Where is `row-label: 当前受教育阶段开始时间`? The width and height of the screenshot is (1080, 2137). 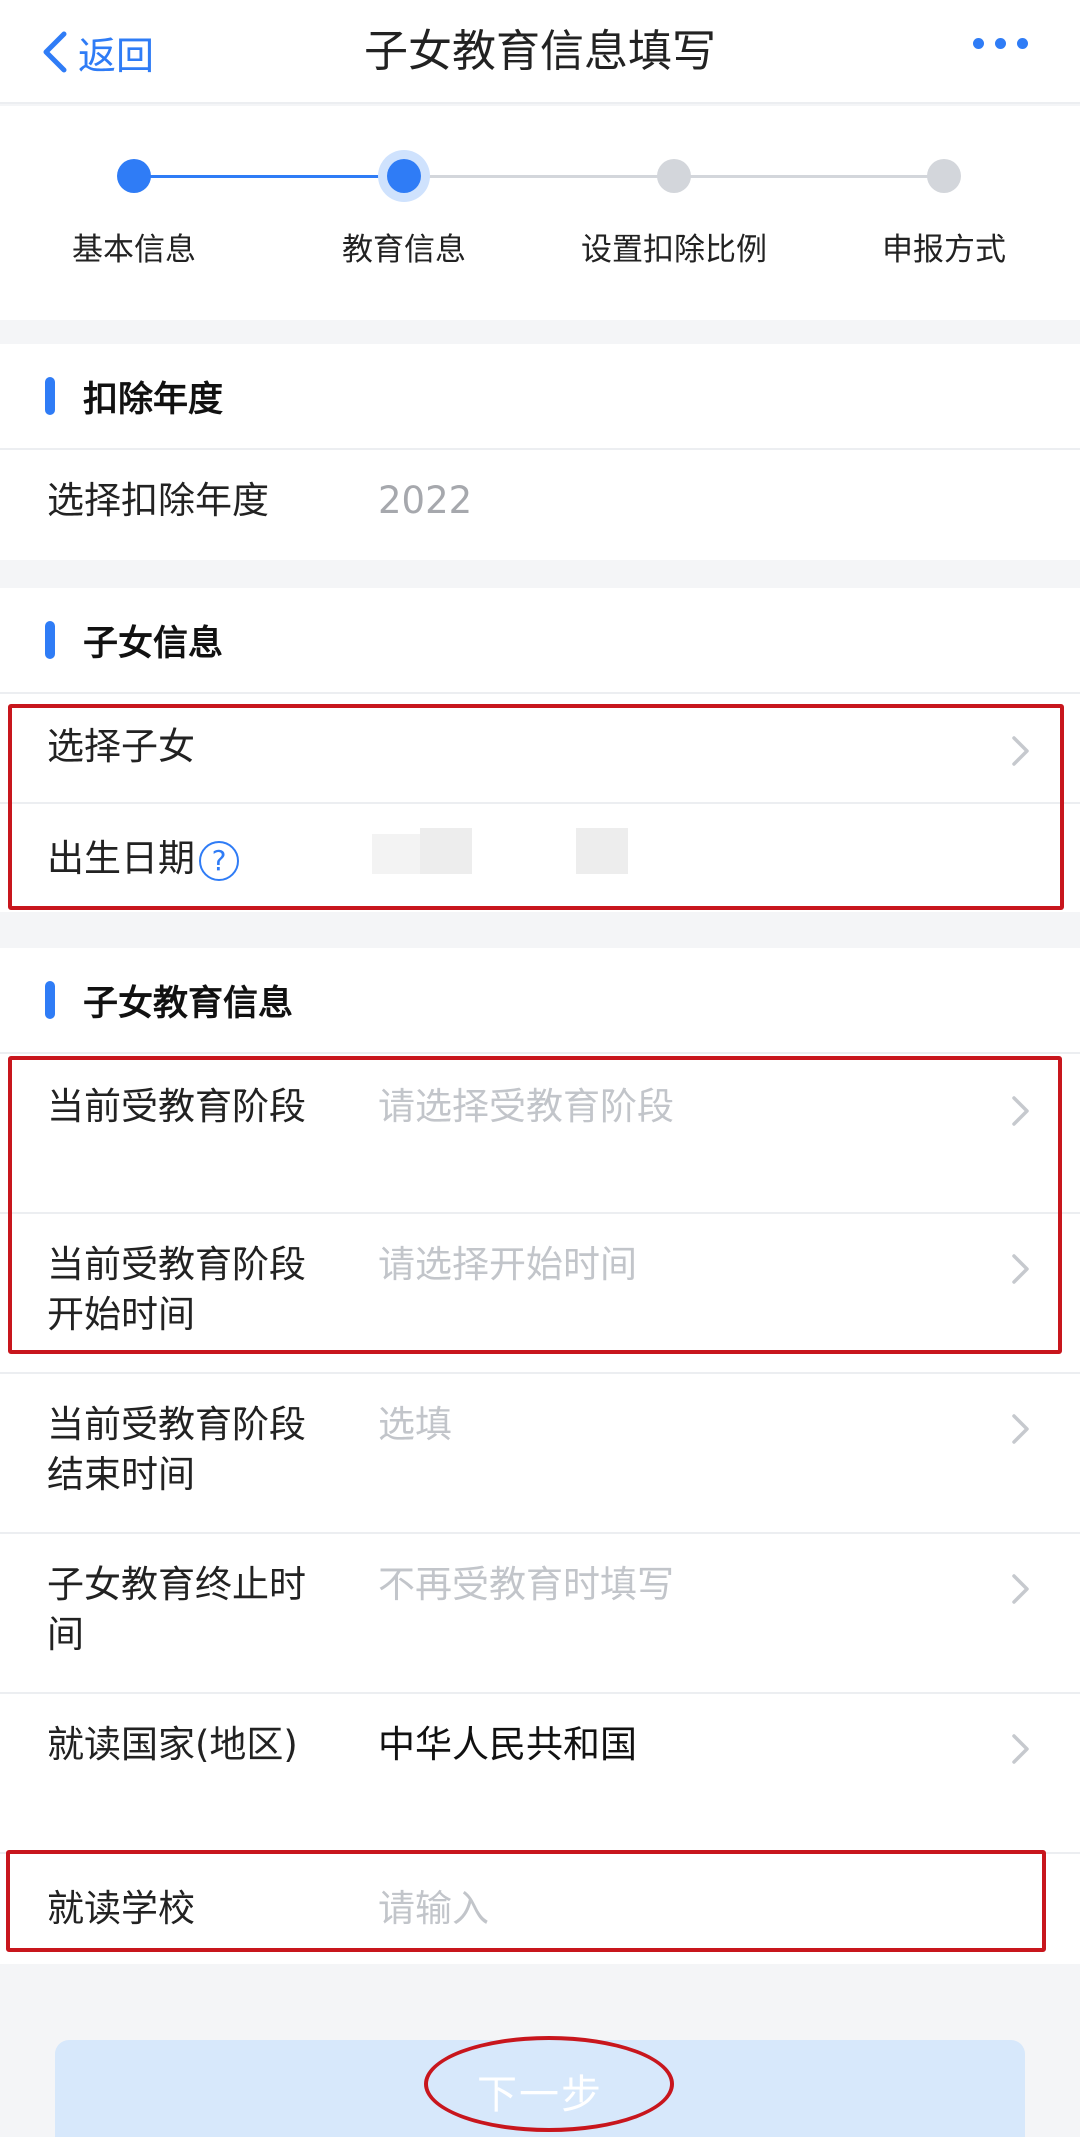
row-label: 当前受教育阶段开始时间 is located at coordinates (176, 1289).